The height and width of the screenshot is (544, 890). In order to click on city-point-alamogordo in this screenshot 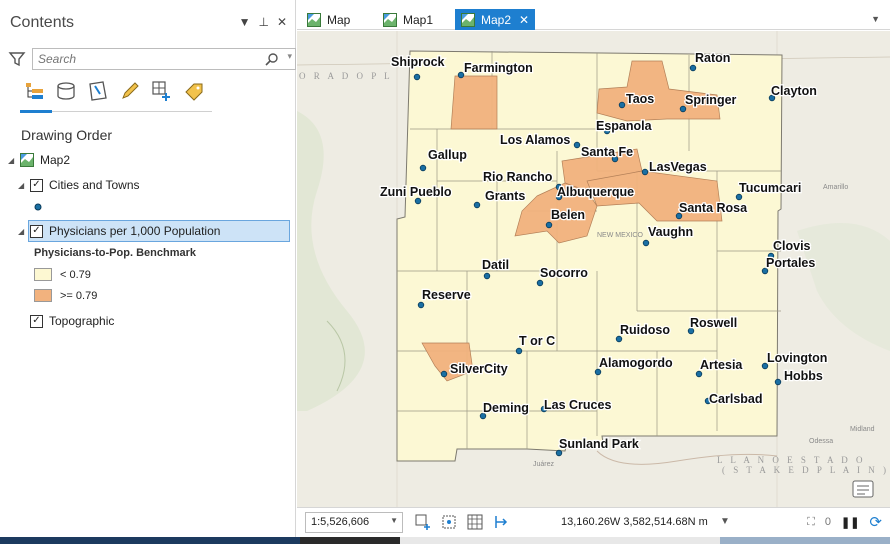, I will do `click(598, 372)`.